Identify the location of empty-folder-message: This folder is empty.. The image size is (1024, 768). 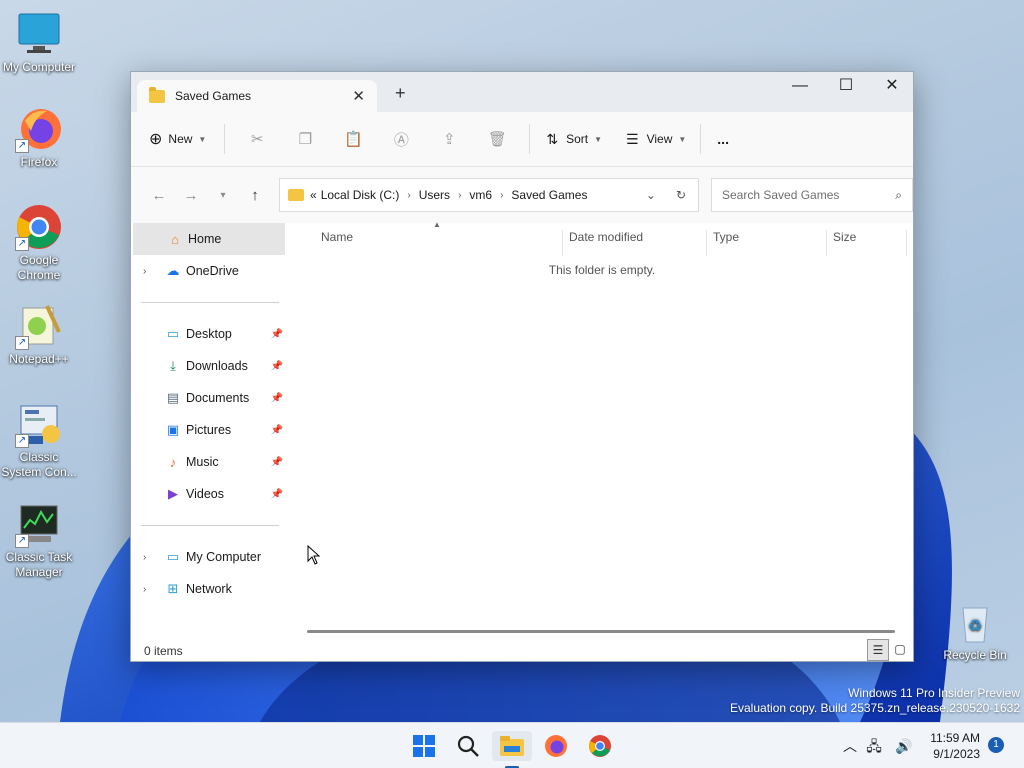
(602, 270).